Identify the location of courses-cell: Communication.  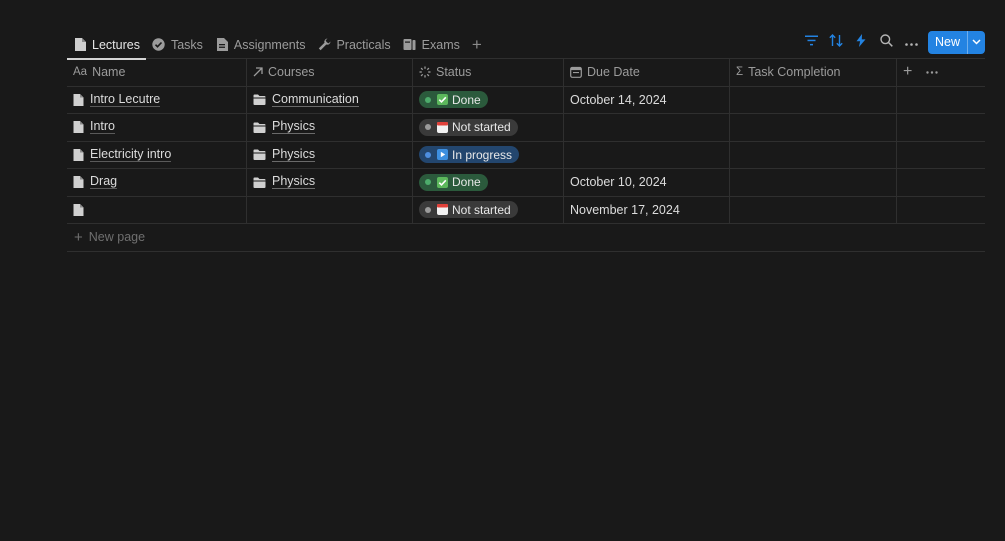
(330, 99).